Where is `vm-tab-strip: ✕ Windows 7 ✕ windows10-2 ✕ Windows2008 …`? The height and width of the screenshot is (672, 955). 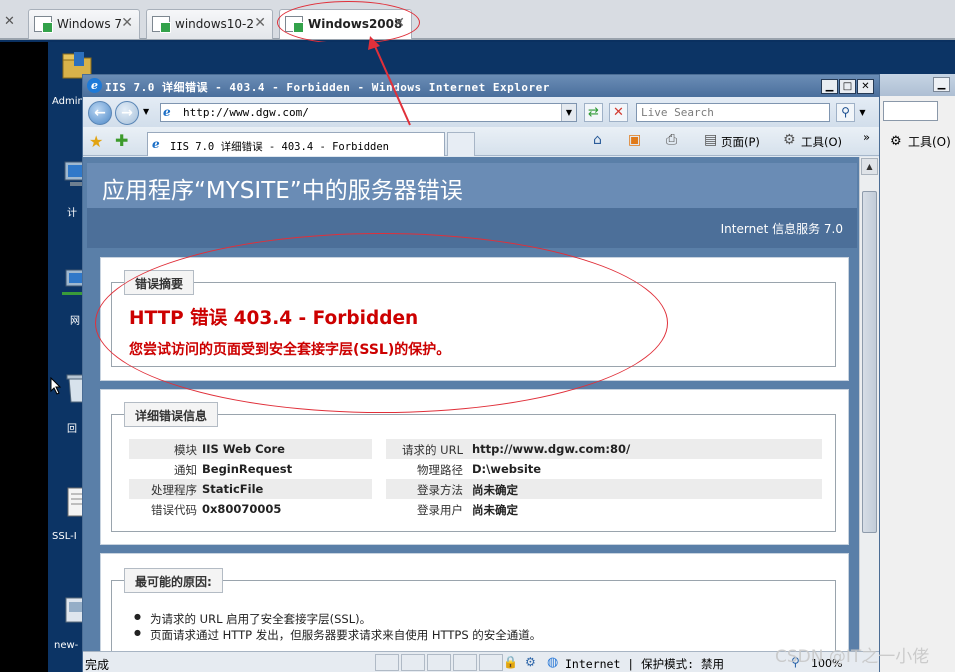
vm-tab-strip: ✕ Windows 7 ✕ windows10-2 ✕ Windows2008 … is located at coordinates (477, 22).